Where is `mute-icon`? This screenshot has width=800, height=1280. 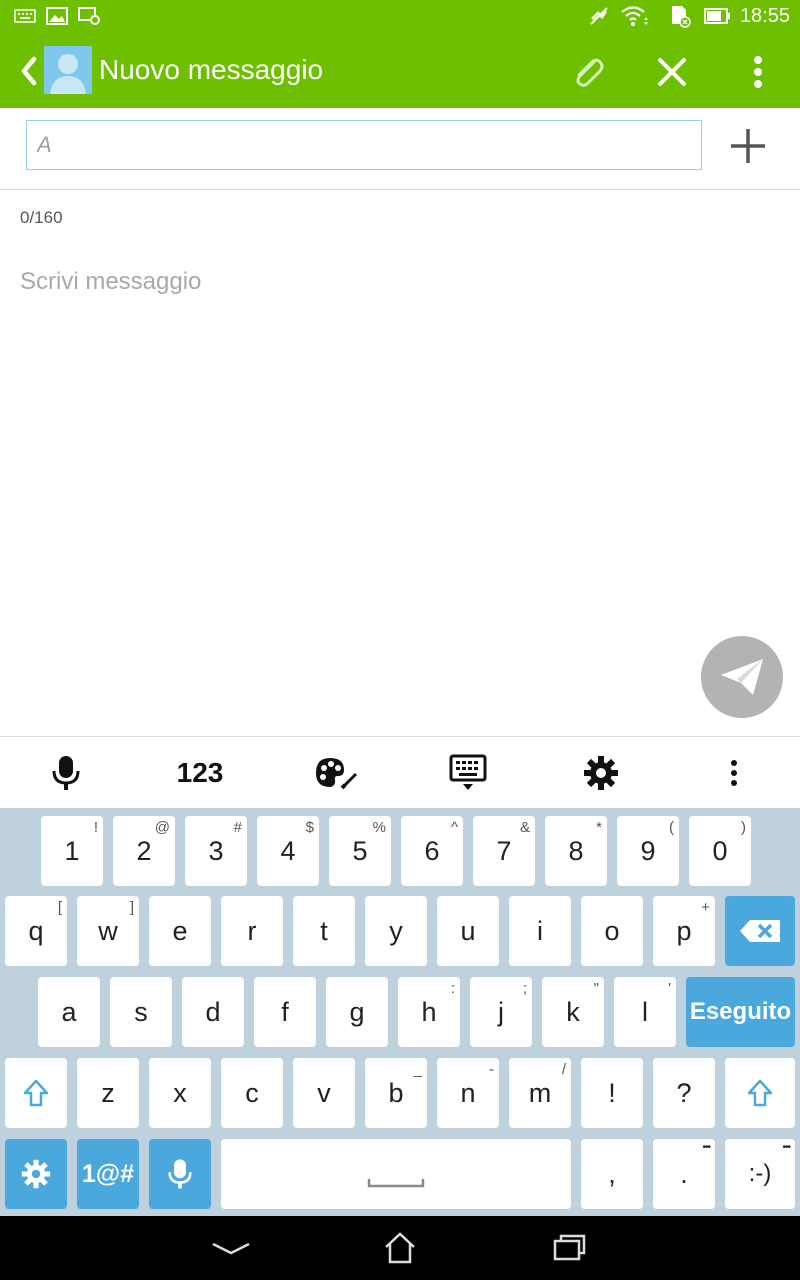
mute-icon is located at coordinates (599, 16).